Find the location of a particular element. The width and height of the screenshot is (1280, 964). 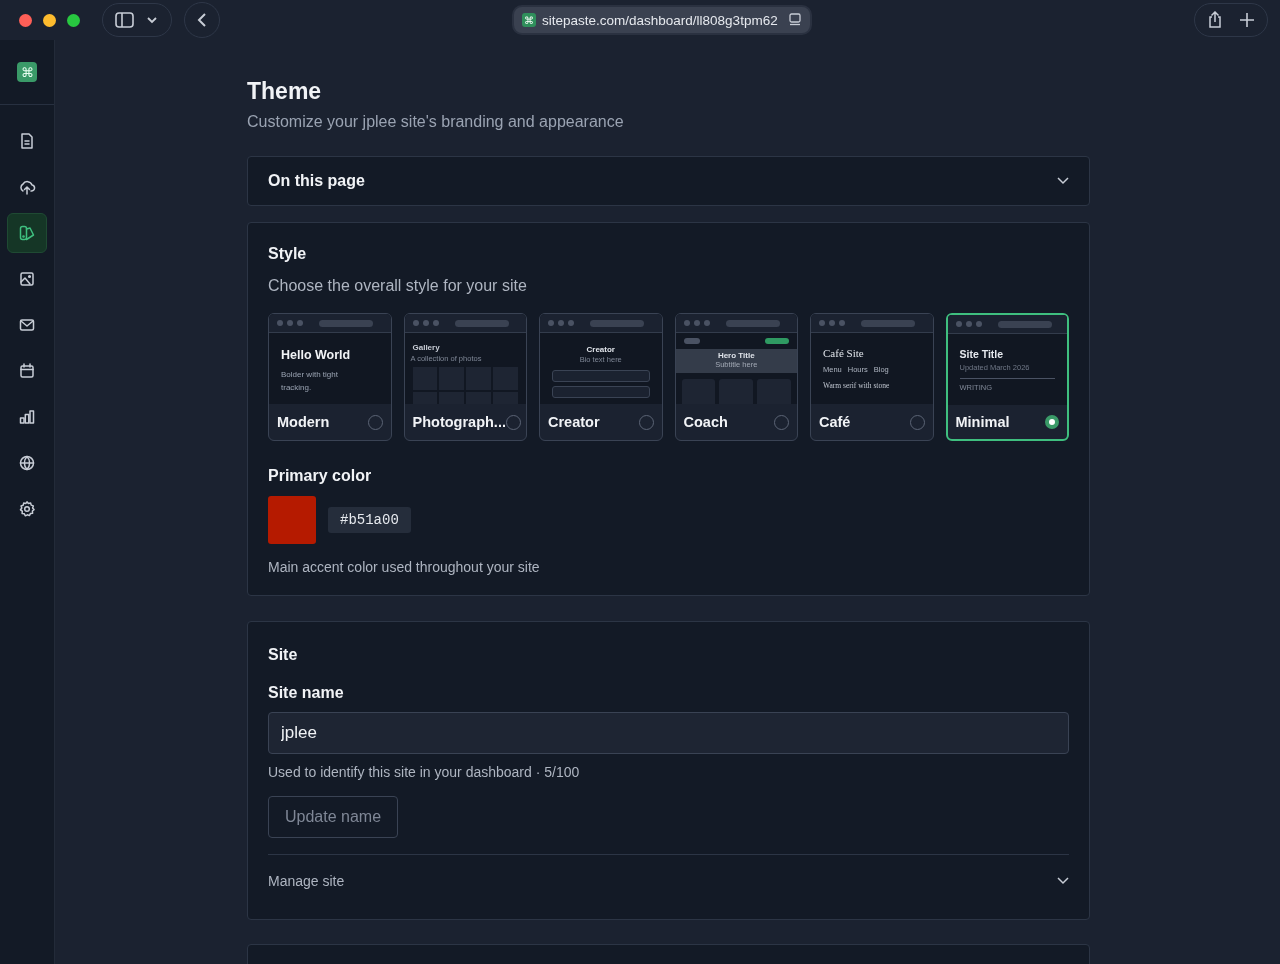

sidebar-toggle-button is located at coordinates (137, 20).